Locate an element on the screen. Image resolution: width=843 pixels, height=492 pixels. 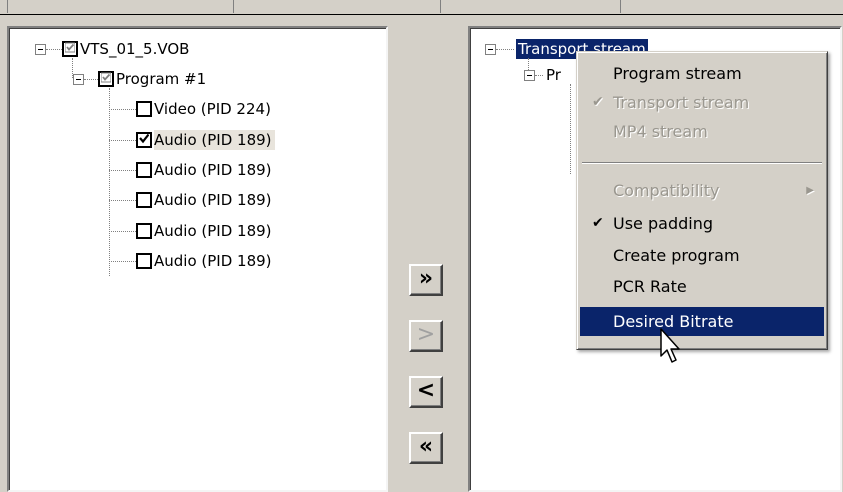
mouse-cursor-icon is located at coordinates (670, 345).